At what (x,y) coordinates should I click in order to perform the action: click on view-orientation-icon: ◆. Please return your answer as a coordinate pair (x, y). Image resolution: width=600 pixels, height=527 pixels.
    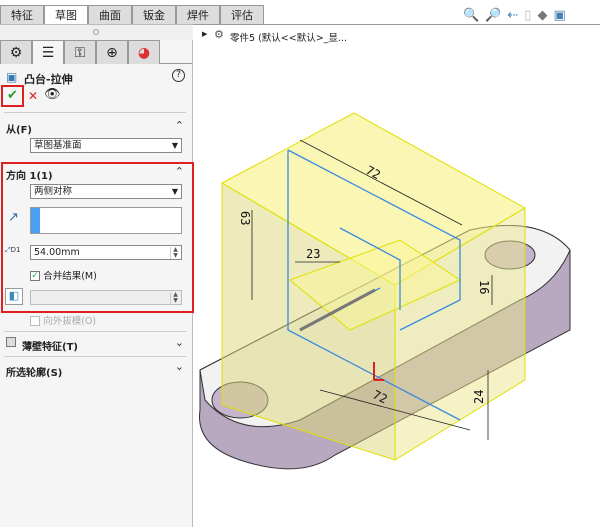
    Looking at the image, I should click on (545, 15).